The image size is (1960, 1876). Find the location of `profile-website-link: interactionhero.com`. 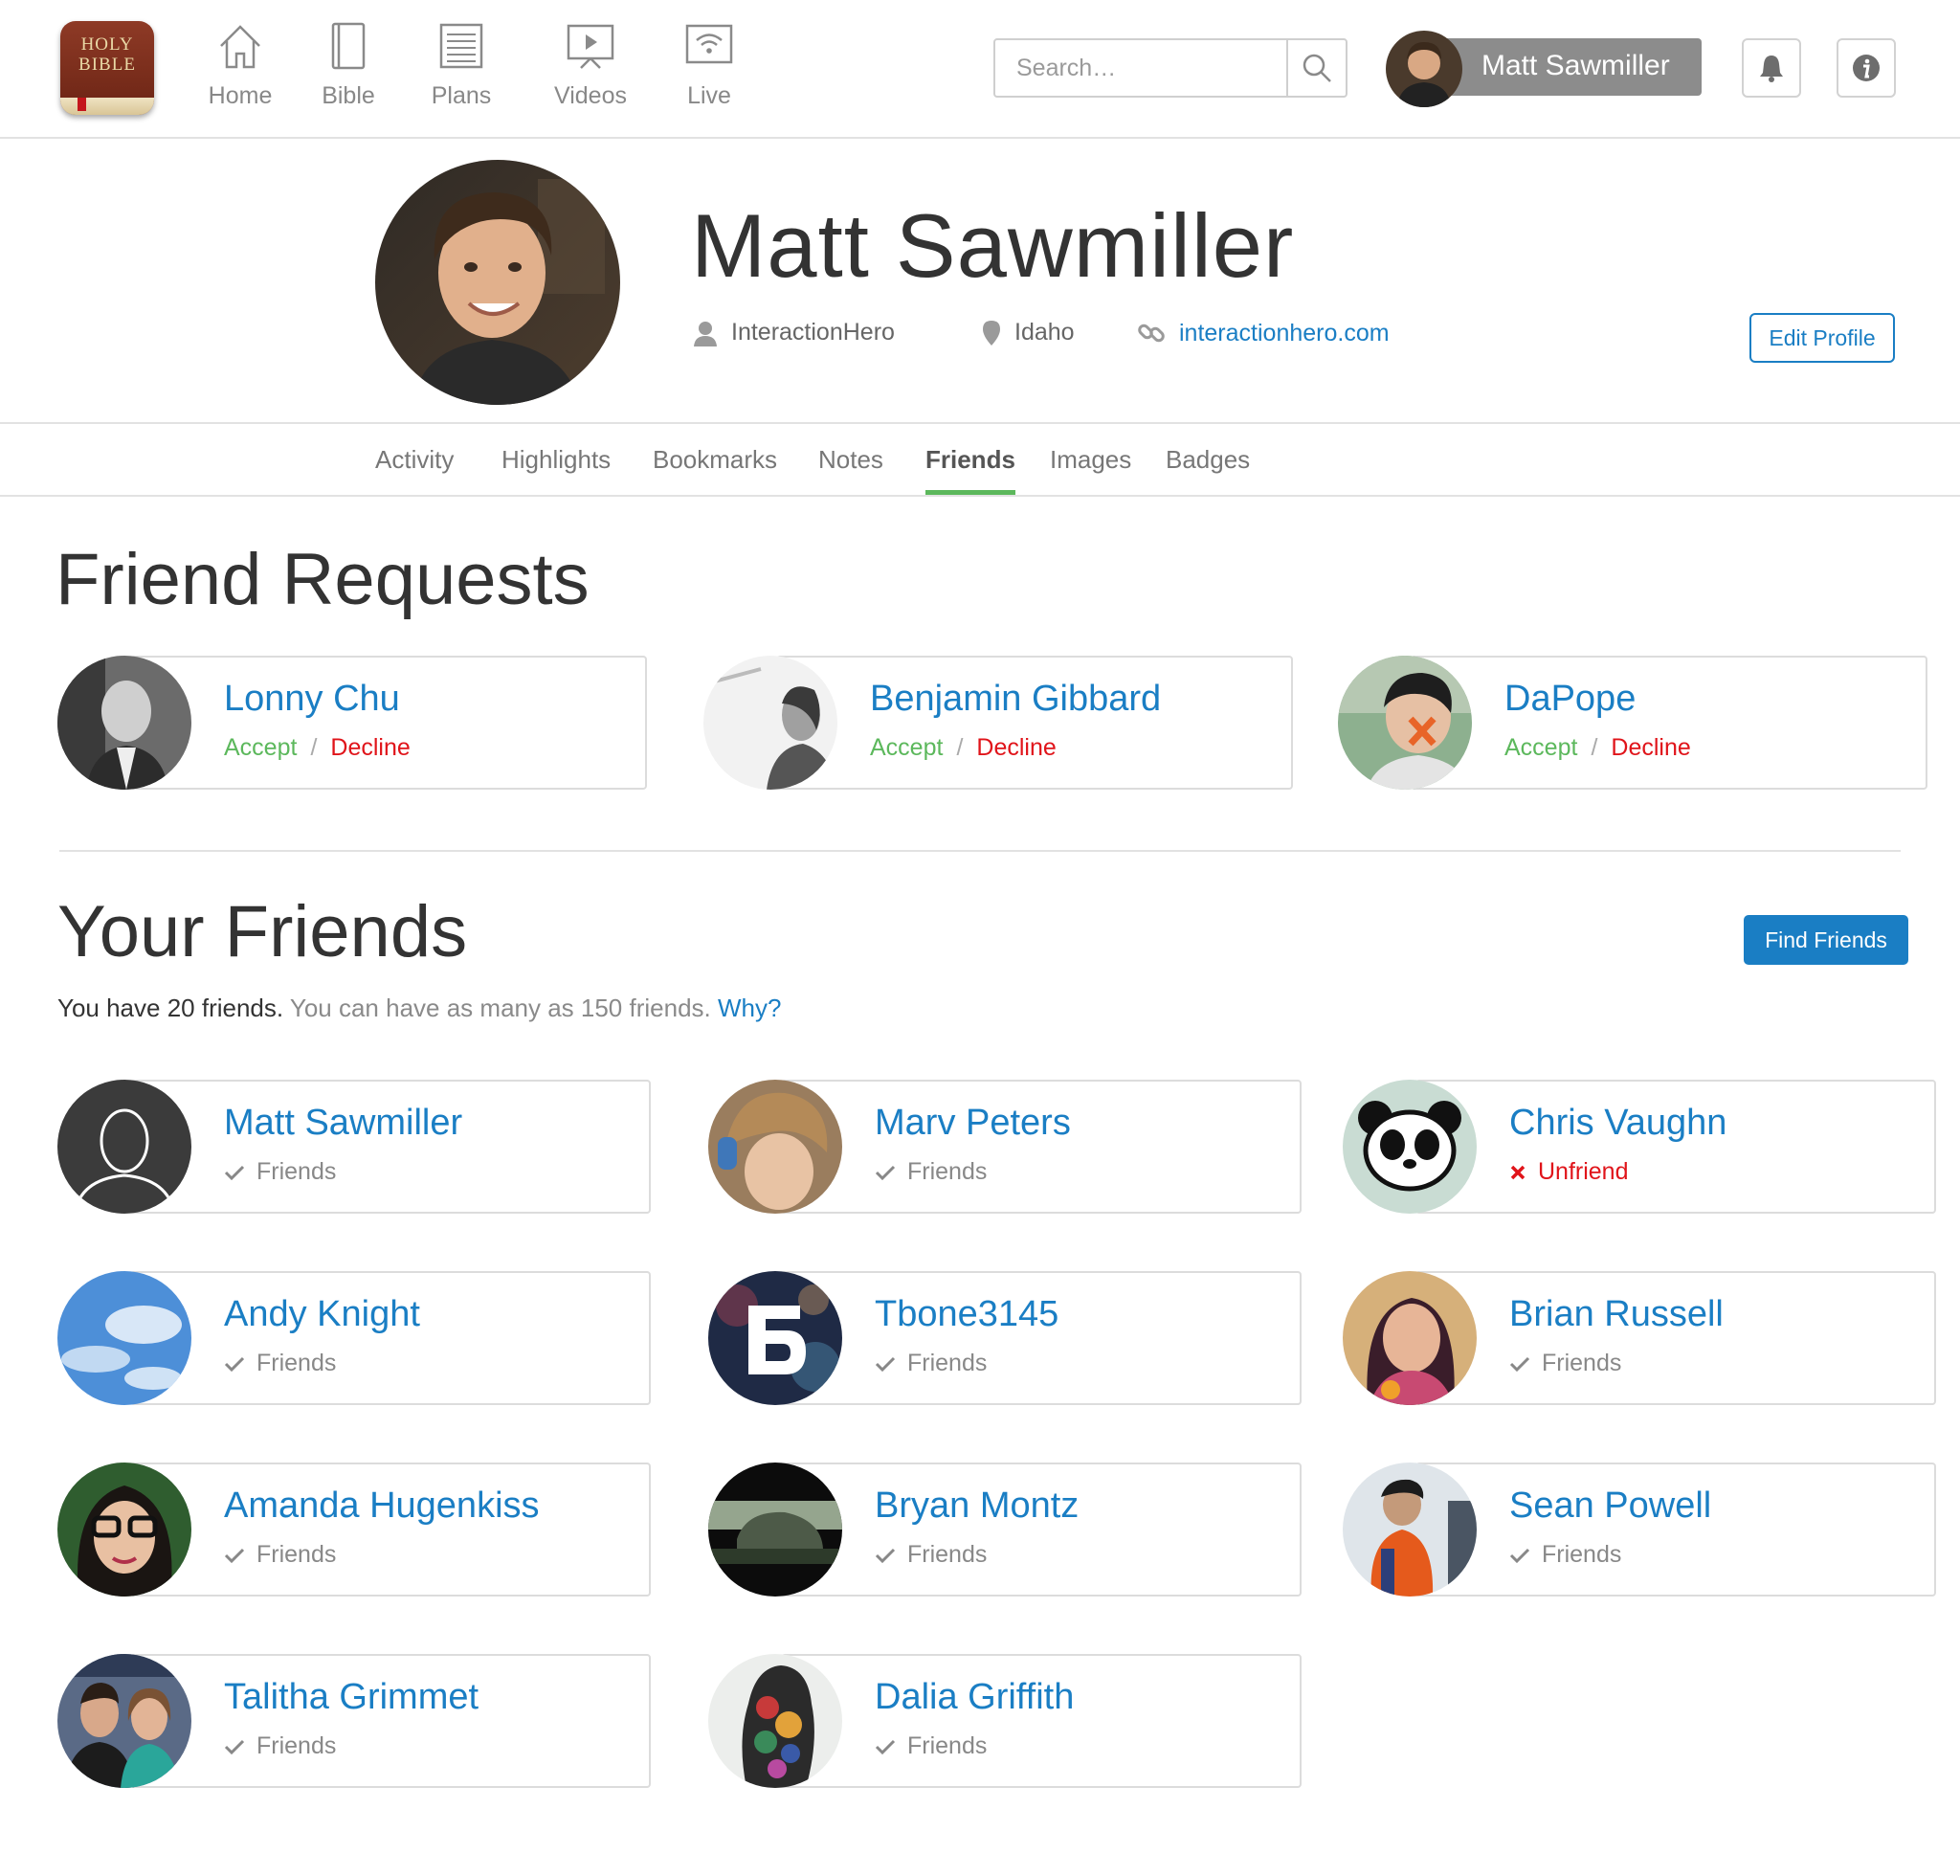

profile-website-link: interactionhero.com is located at coordinates (1285, 333).